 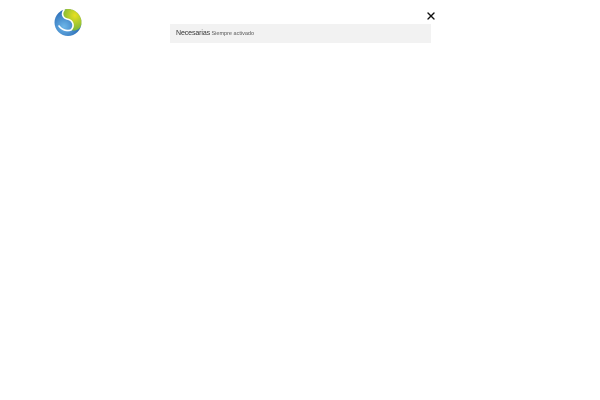 I want to click on close-icon, so click(x=431, y=16).